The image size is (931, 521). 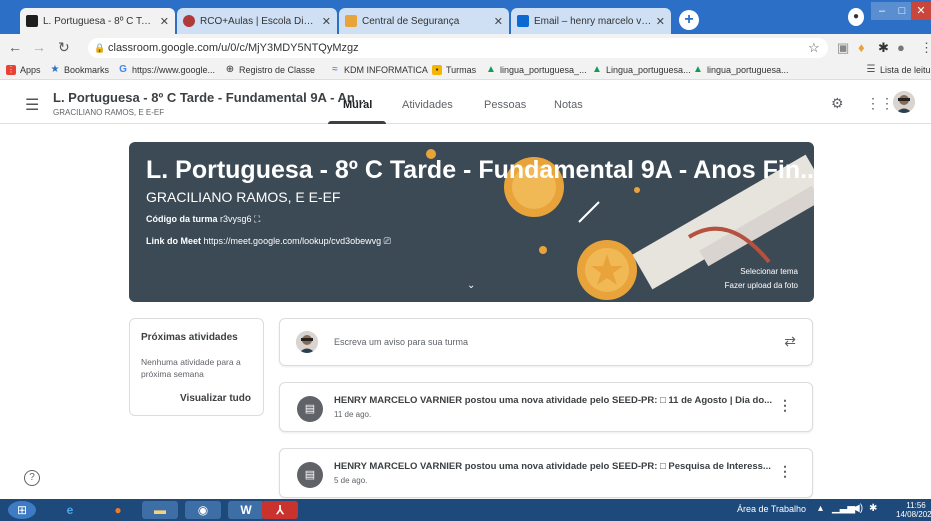 I want to click on view-all-link: Visualizar tudo, so click(x=215, y=398).